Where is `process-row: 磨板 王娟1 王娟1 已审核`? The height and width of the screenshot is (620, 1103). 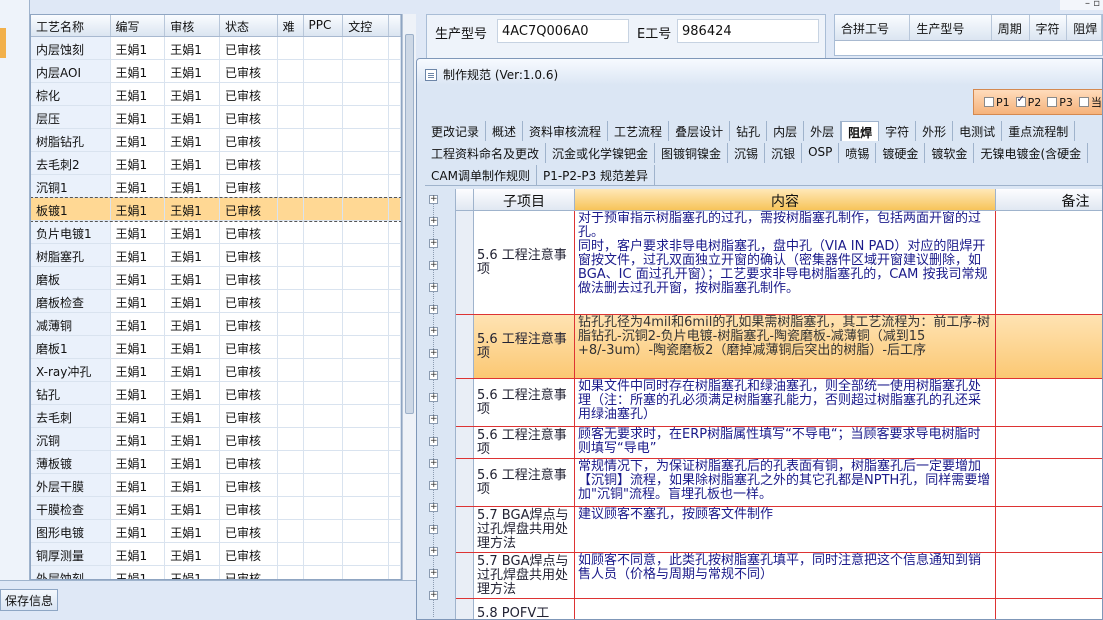
process-row: 磨板 王娟1 王娟1 已审核 is located at coordinates (216, 278).